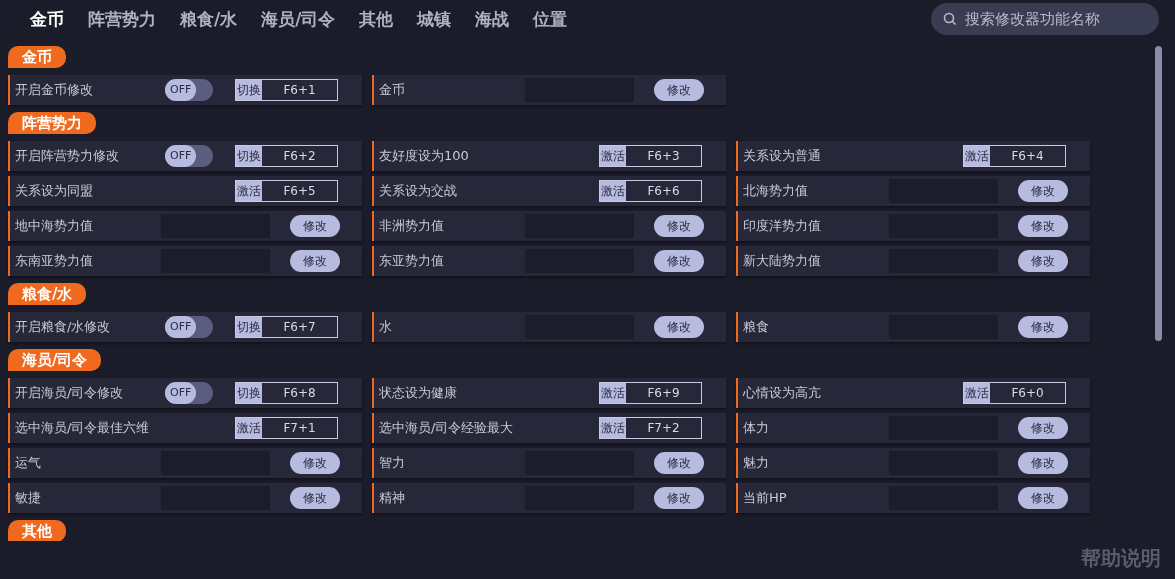 The width and height of the screenshot is (1175, 579). Describe the element at coordinates (412, 226) in the screenshot. I see `option-label: 非洲势力值` at that location.